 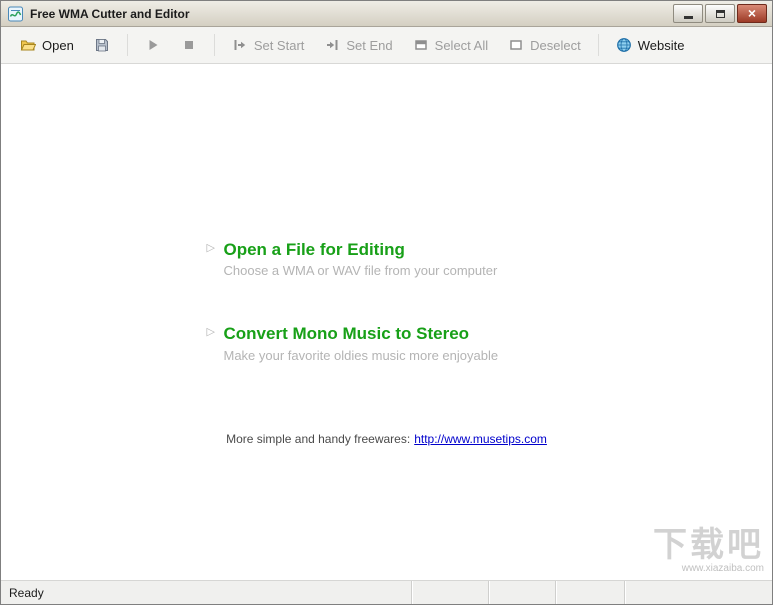 I want to click on website-button: Website, so click(x=650, y=45).